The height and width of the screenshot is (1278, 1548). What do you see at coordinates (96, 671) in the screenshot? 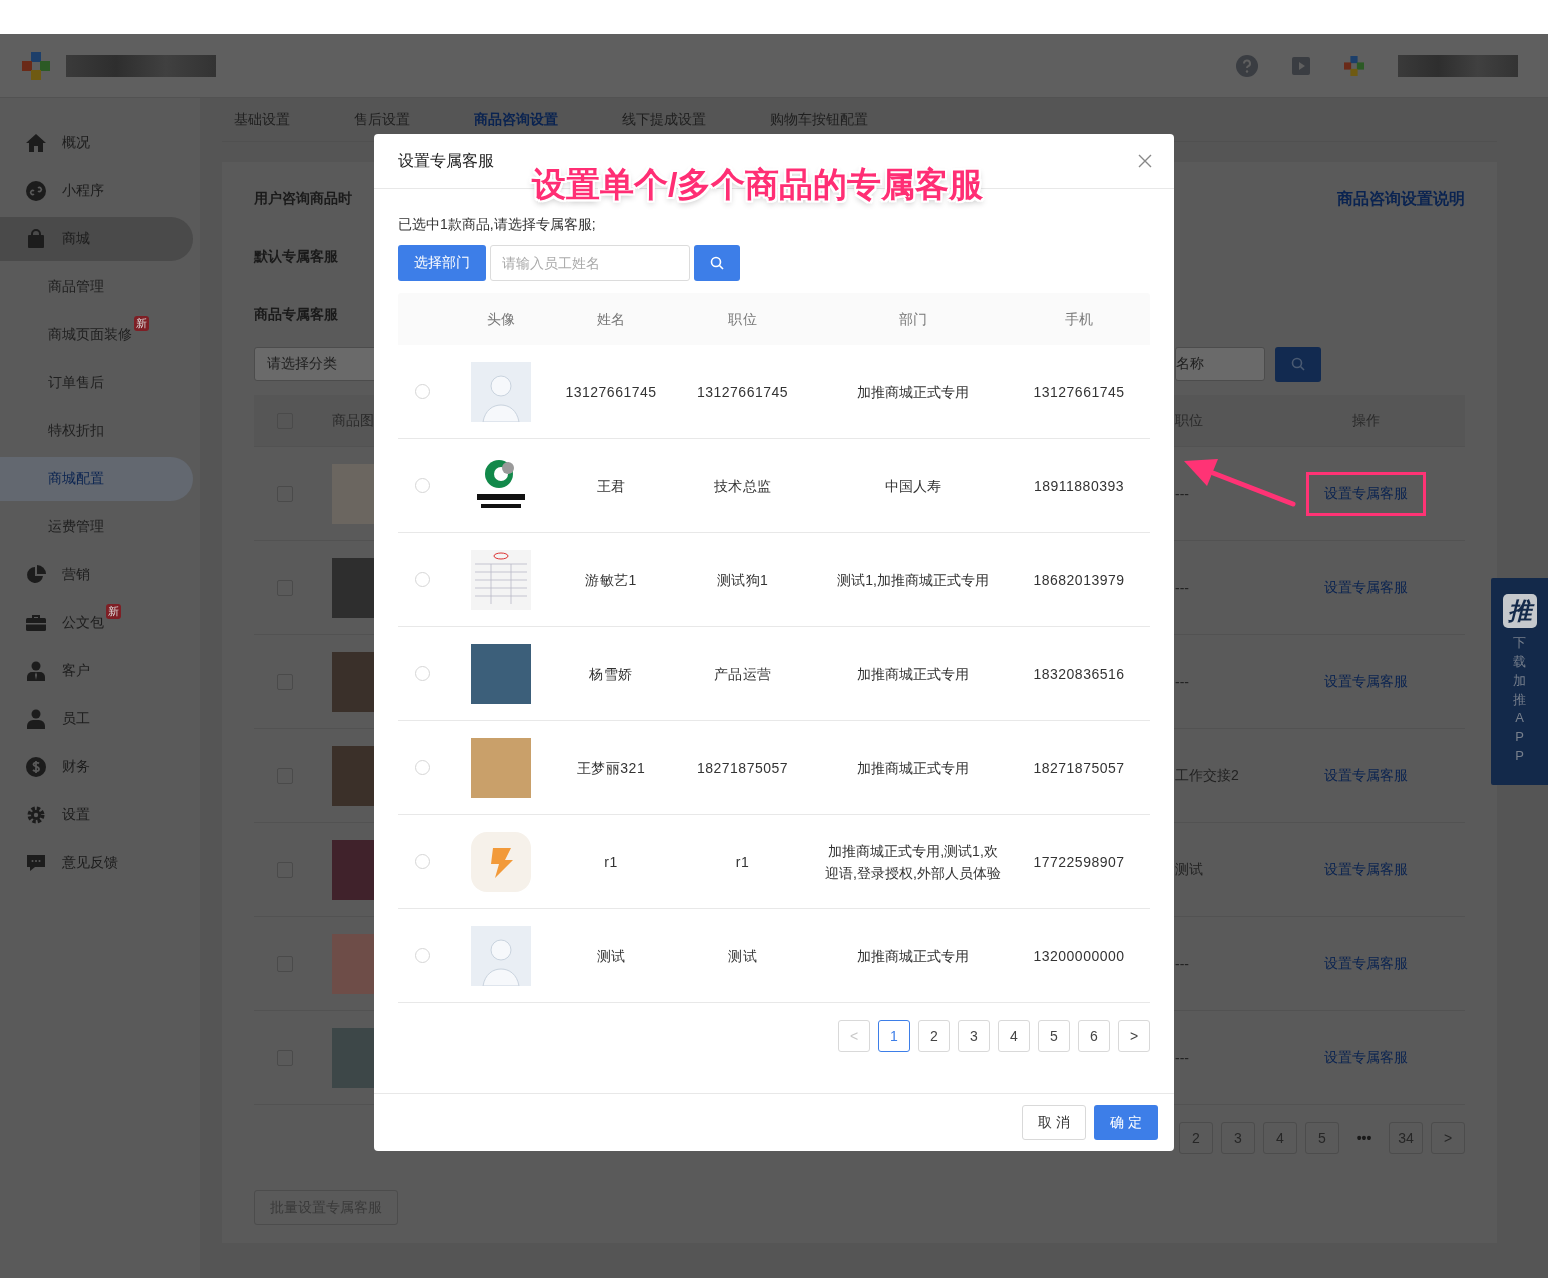
I see `sidebar-item: 客户` at bounding box center [96, 671].